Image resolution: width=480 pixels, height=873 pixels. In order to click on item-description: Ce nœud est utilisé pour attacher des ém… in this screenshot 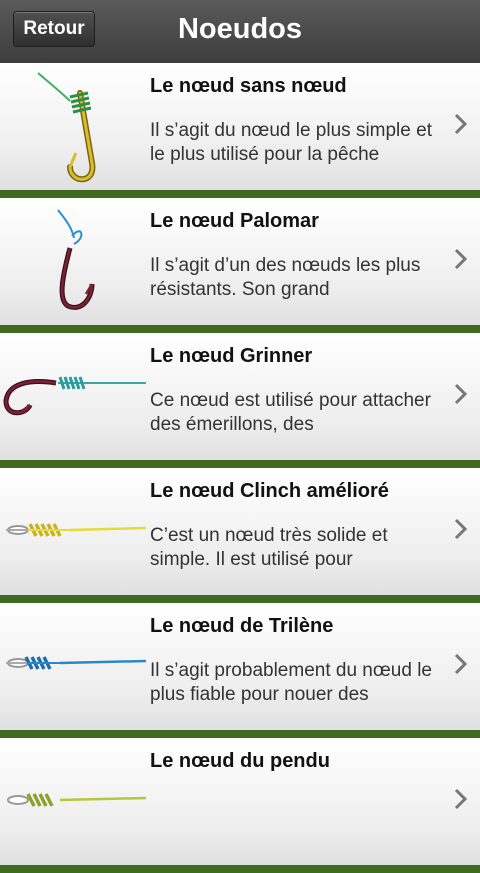, I will do `click(290, 412)`.